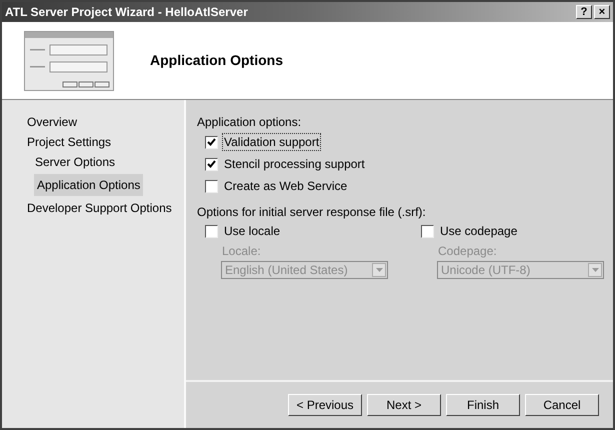 Image resolution: width=615 pixels, height=430 pixels. I want to click on field-label: Locale:, so click(242, 251).